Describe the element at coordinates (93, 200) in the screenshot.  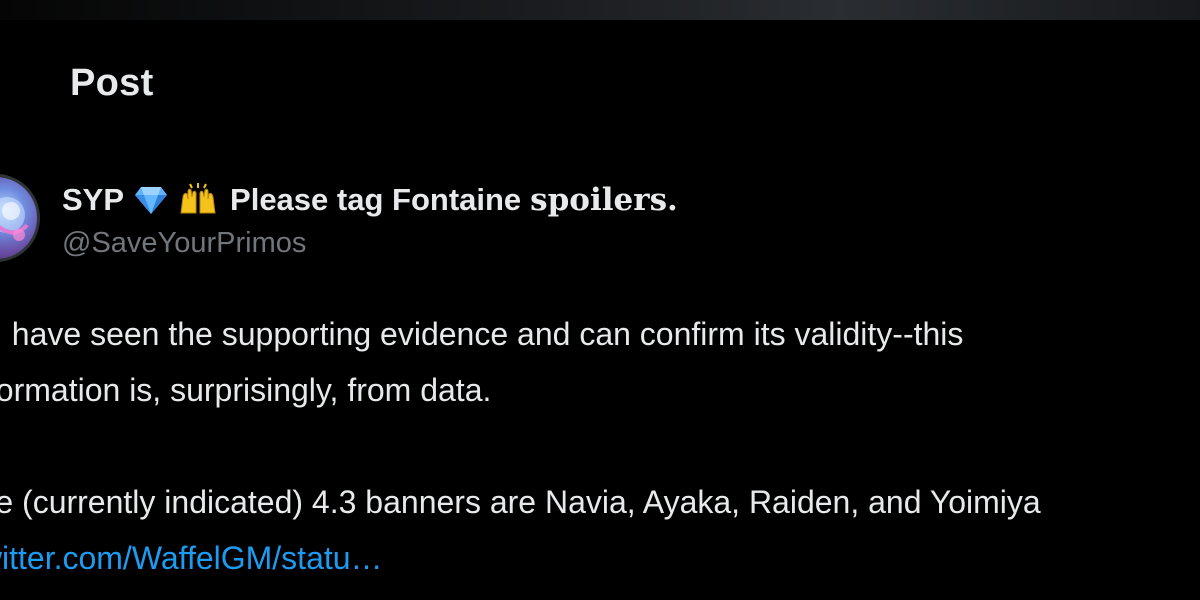
I see `author-name: SYP` at that location.